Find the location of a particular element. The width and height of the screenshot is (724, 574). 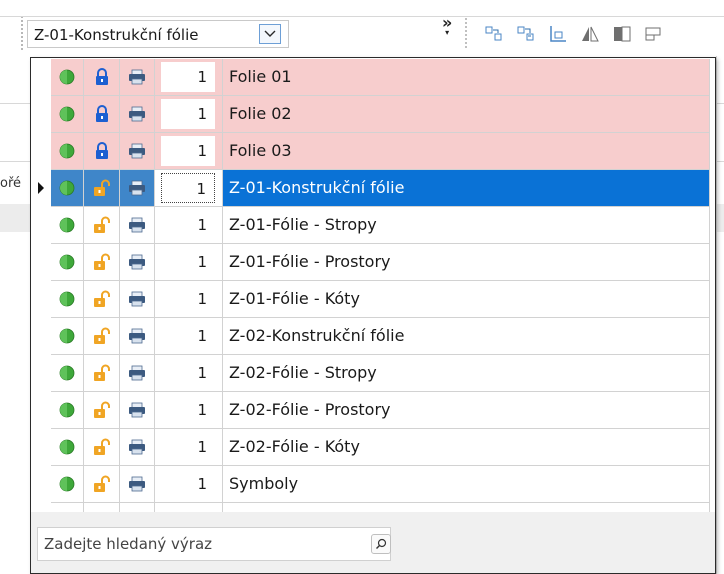

layout-icon is located at coordinates (654, 34).